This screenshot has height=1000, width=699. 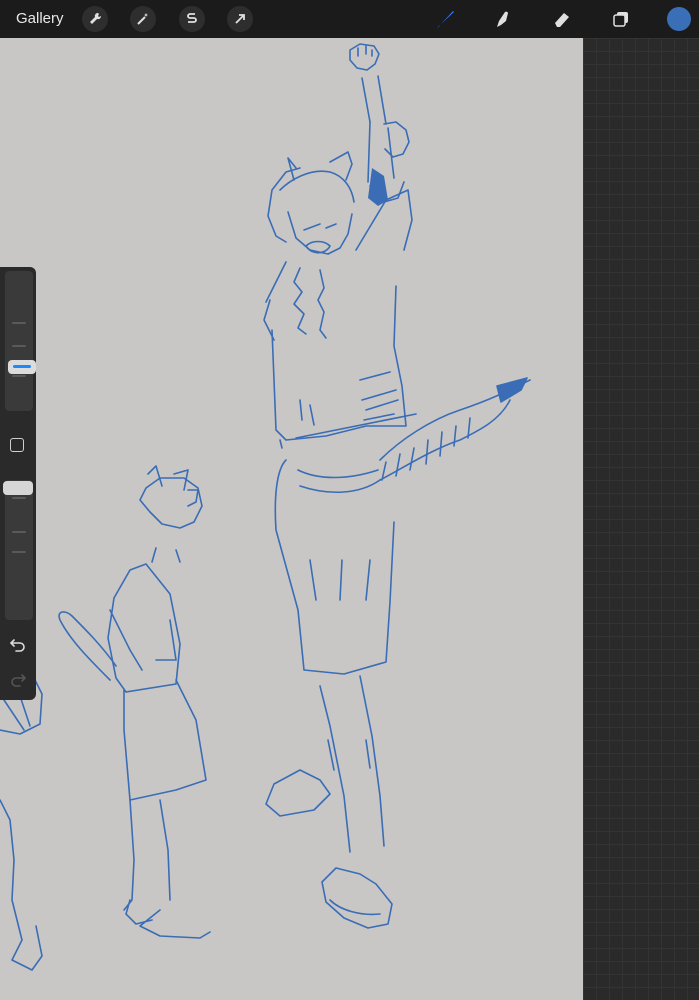 I want to click on adjustments-magic-wand-icon, so click(x=143, y=19).